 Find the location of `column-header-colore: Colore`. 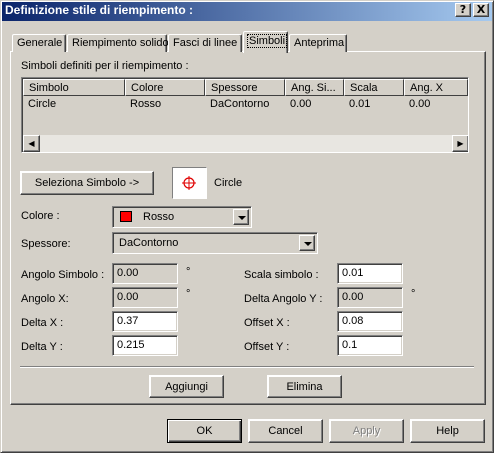

column-header-colore: Colore is located at coordinates (165, 87).